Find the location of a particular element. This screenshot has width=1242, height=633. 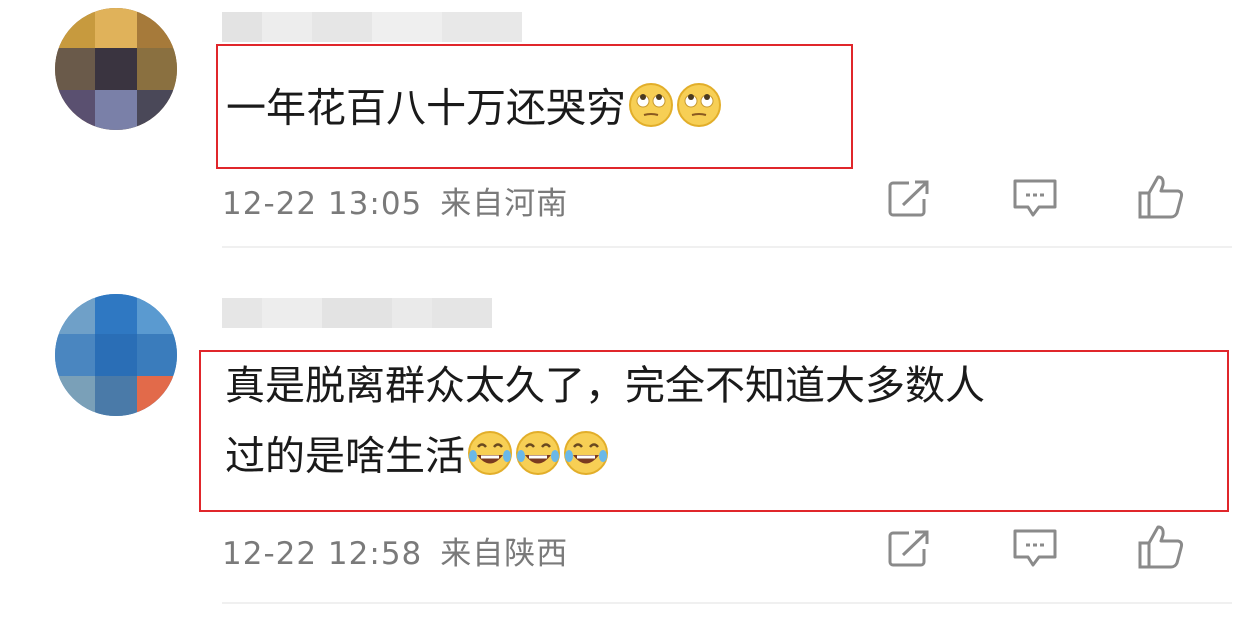

comment-location: 来自陕西 is located at coordinates (504, 554).